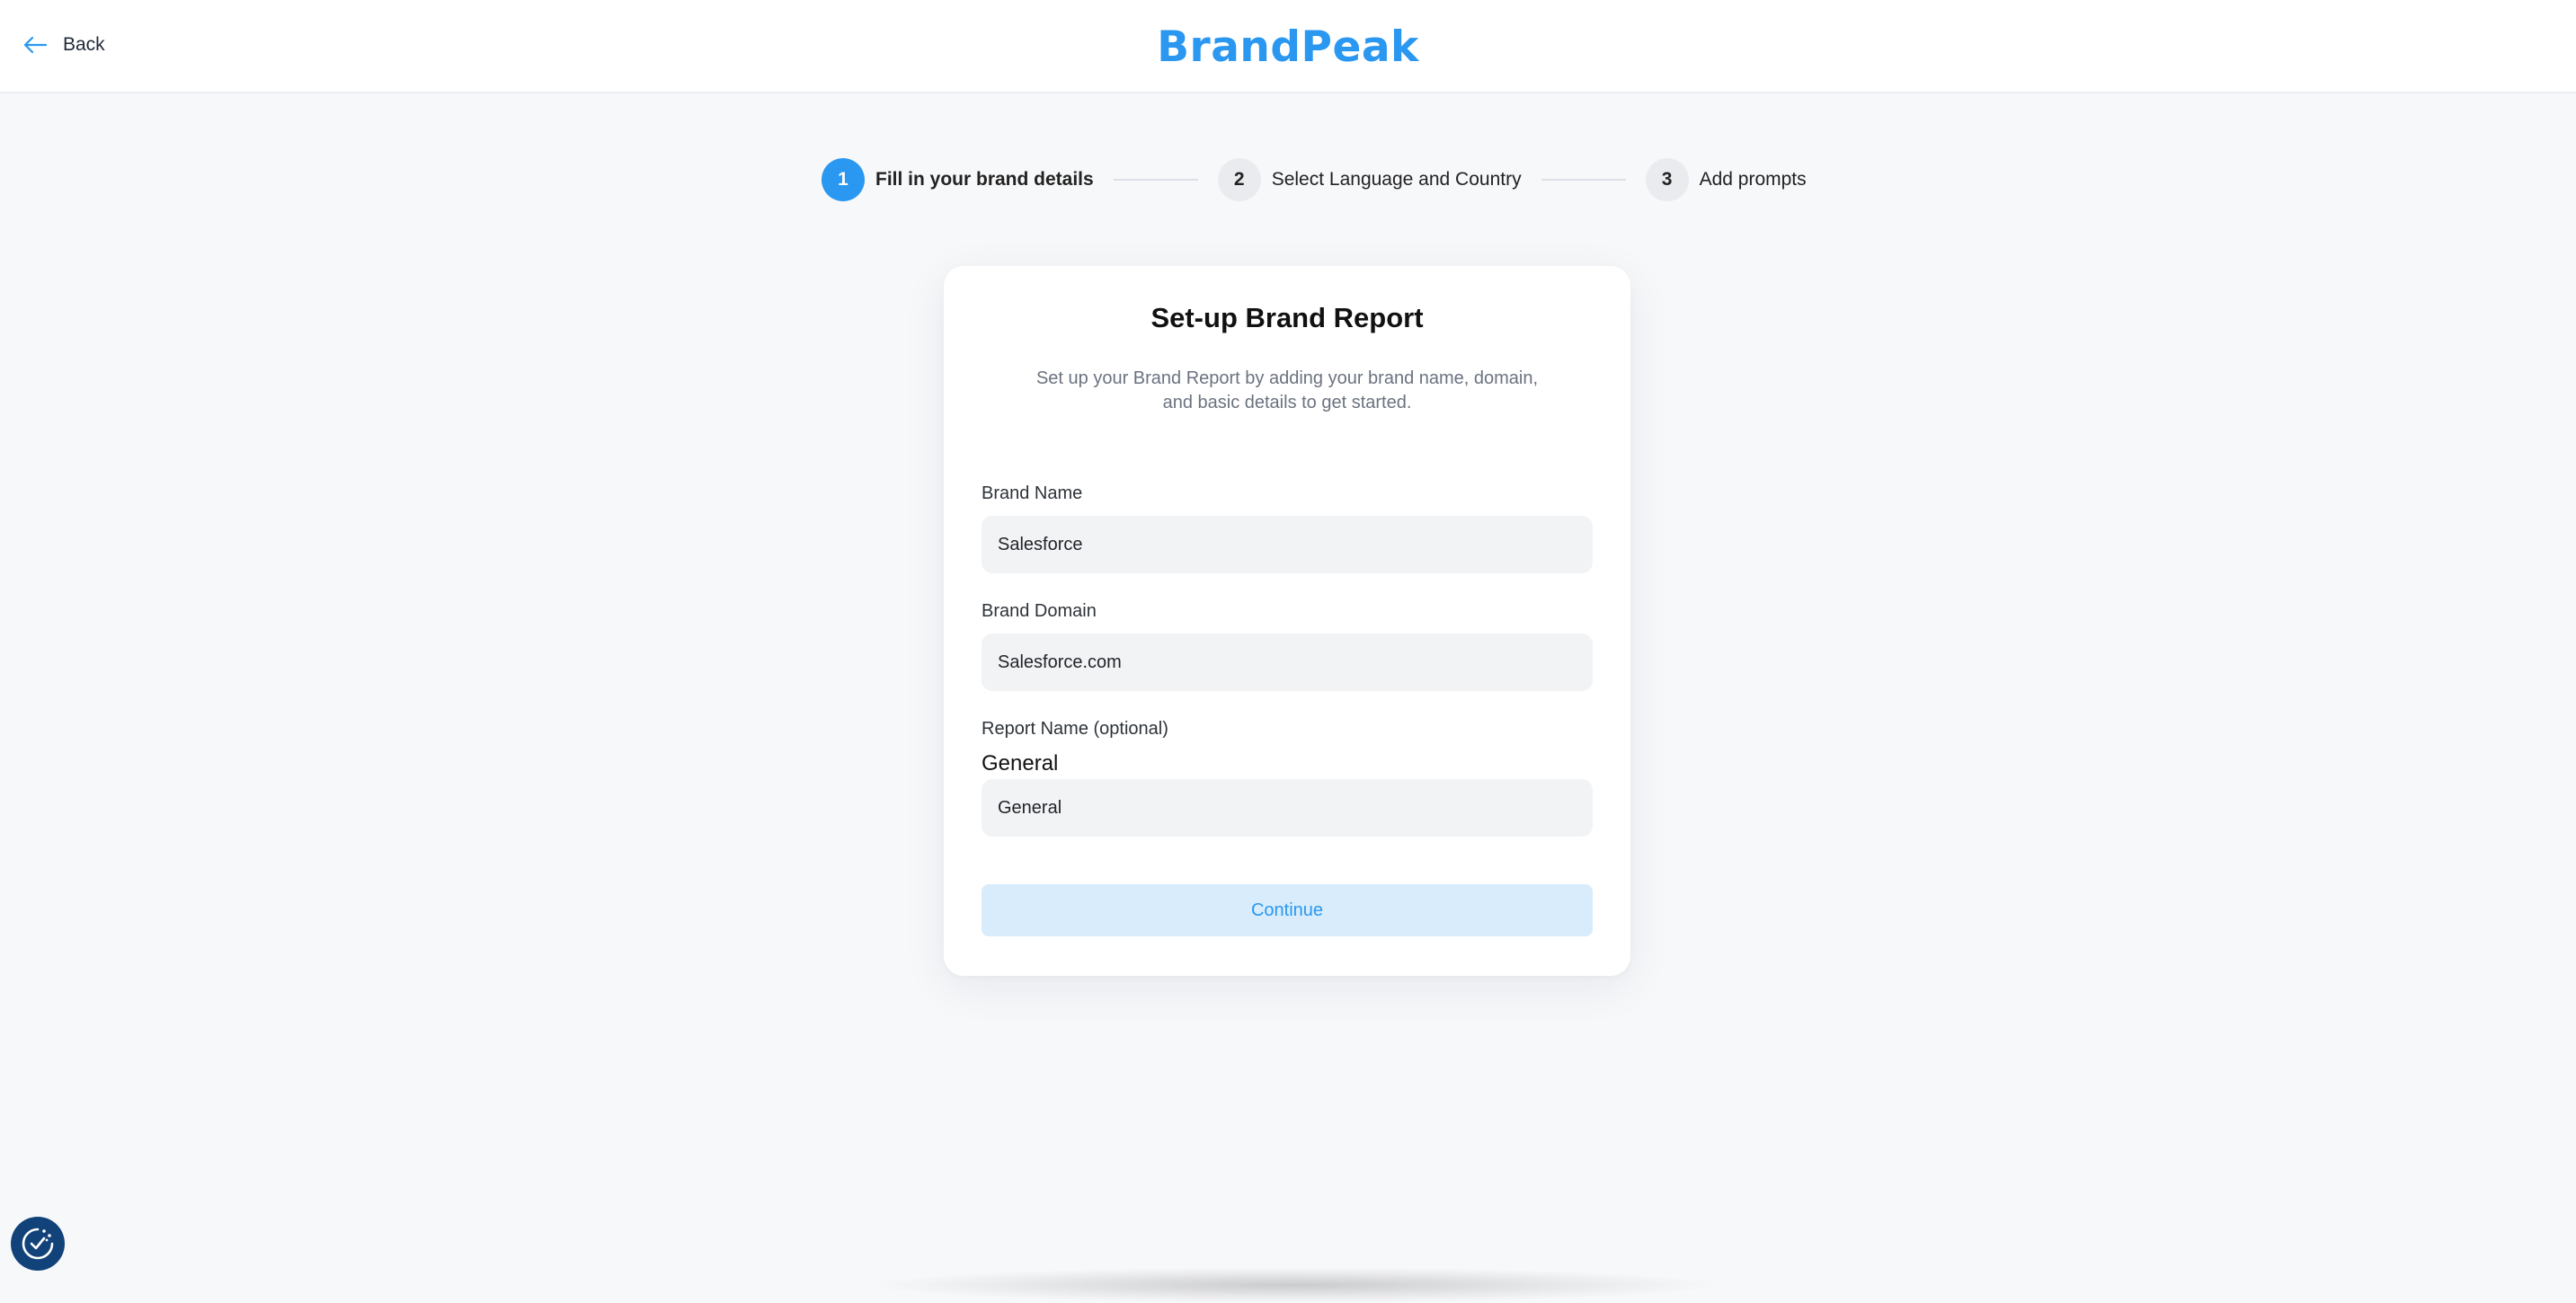  Describe the element at coordinates (1032, 493) in the screenshot. I see `brand-name-label: Brand Name` at that location.